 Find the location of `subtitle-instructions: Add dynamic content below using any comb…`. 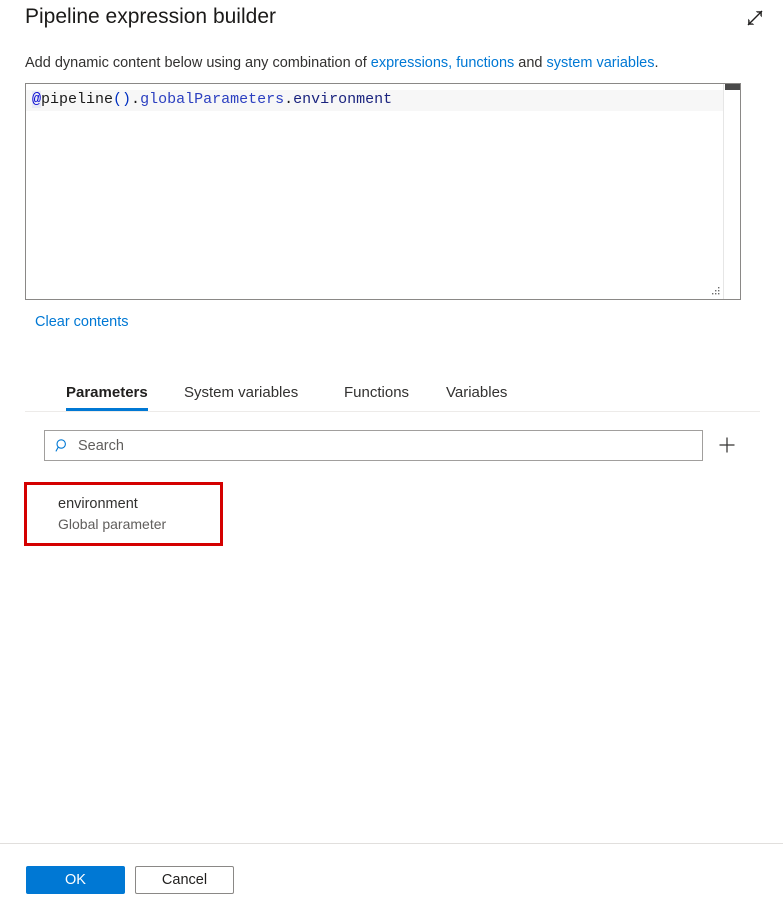

subtitle-instructions: Add dynamic content below using any comb… is located at coordinates (342, 63).